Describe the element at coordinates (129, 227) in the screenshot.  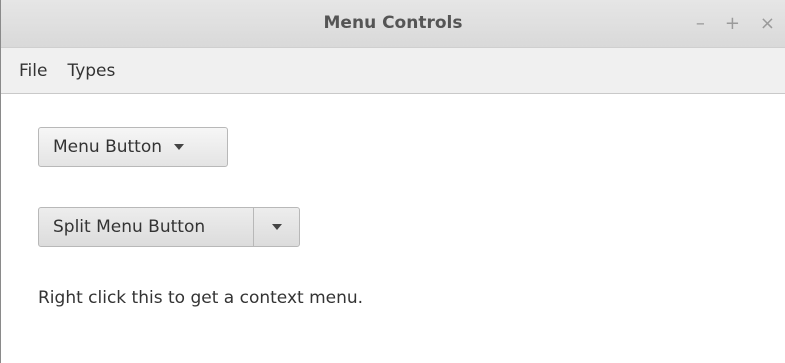
I see `split-menu-button-label: Split Menu Button` at that location.